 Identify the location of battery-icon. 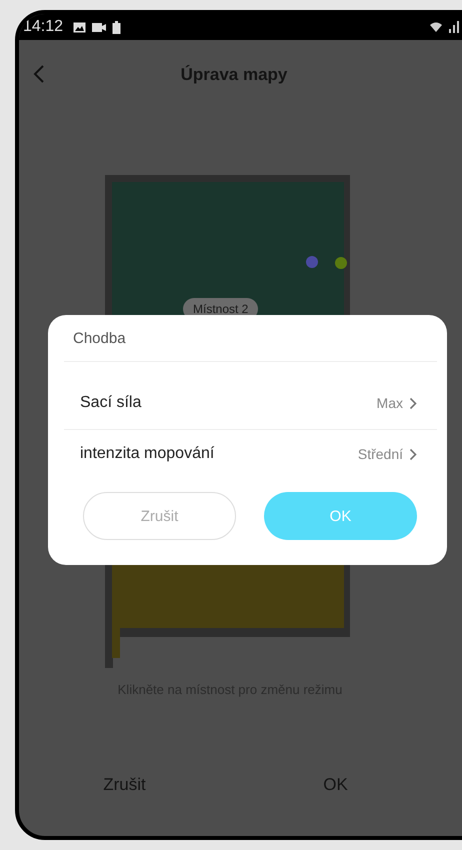
(117, 27).